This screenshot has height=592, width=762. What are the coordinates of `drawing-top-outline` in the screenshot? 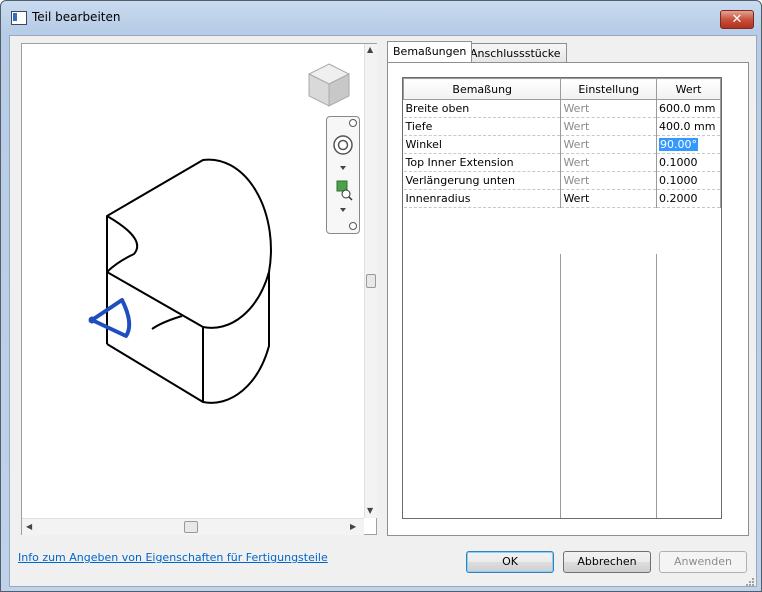 It's located at (189, 281).